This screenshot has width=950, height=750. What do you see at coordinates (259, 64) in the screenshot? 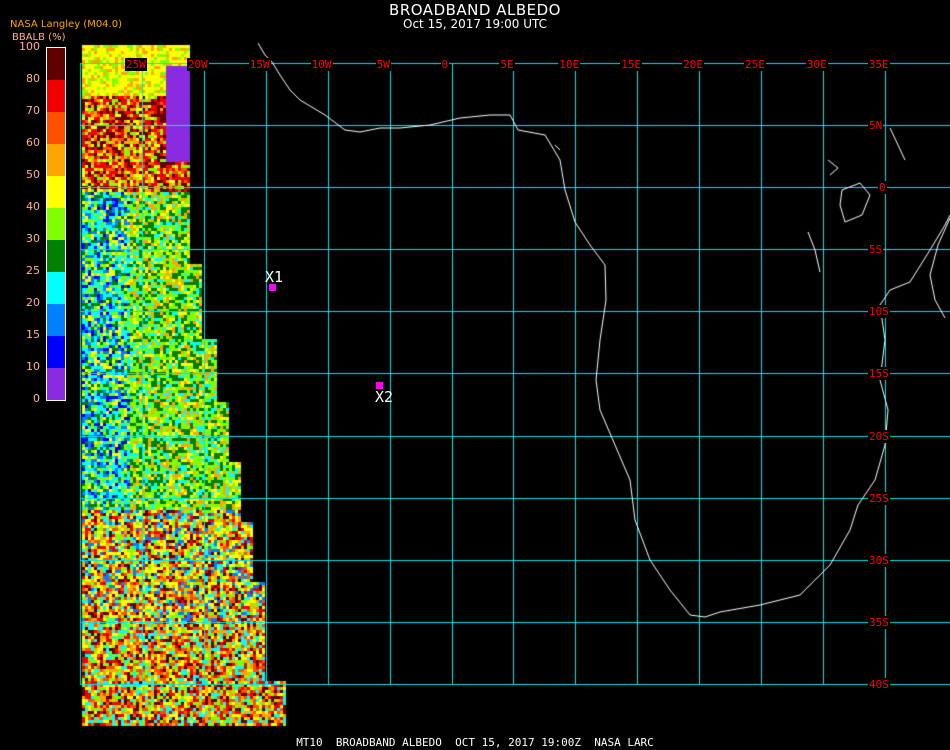
I see `longitude-label: 15W` at bounding box center [259, 64].